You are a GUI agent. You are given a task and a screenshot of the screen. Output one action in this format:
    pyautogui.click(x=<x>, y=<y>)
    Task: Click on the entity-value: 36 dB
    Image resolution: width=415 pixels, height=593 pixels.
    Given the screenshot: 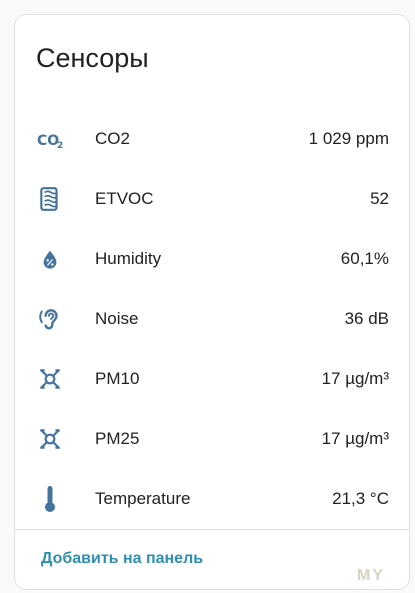 What is the action you would take?
    pyautogui.click(x=366, y=318)
    